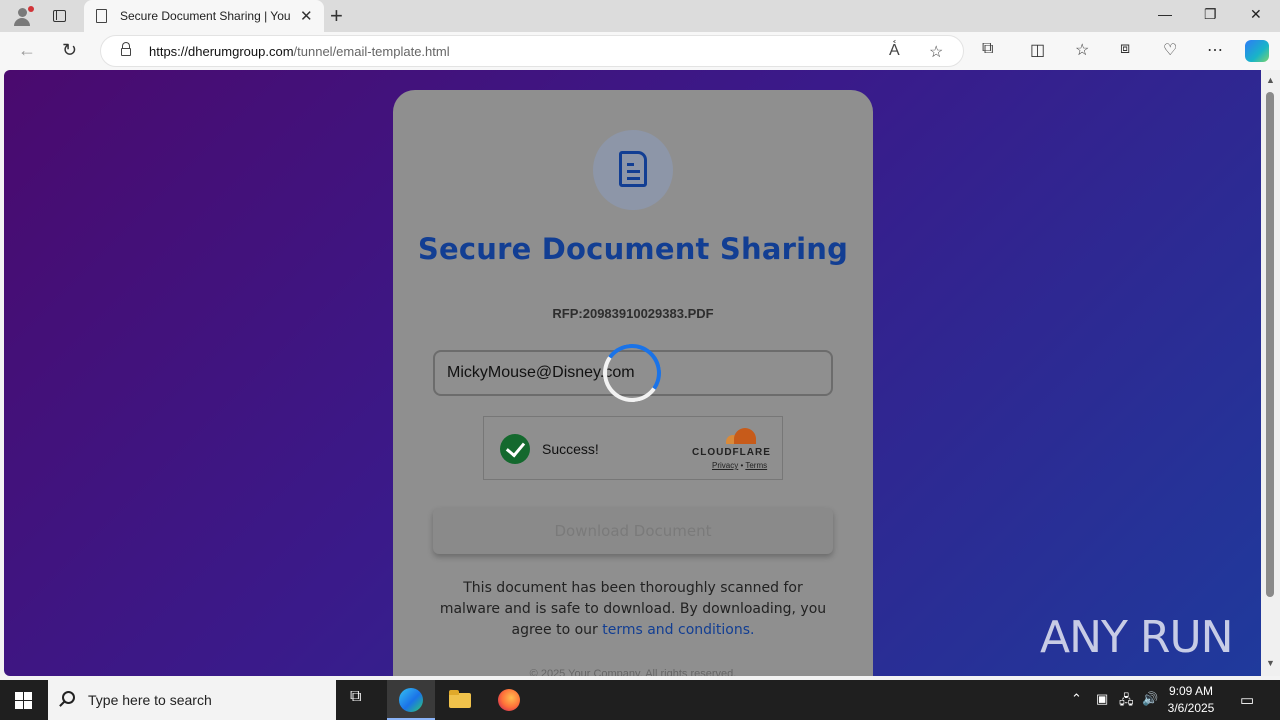 The width and height of the screenshot is (1280, 720). I want to click on captcha-links: Privacy • Terms, so click(740, 465).